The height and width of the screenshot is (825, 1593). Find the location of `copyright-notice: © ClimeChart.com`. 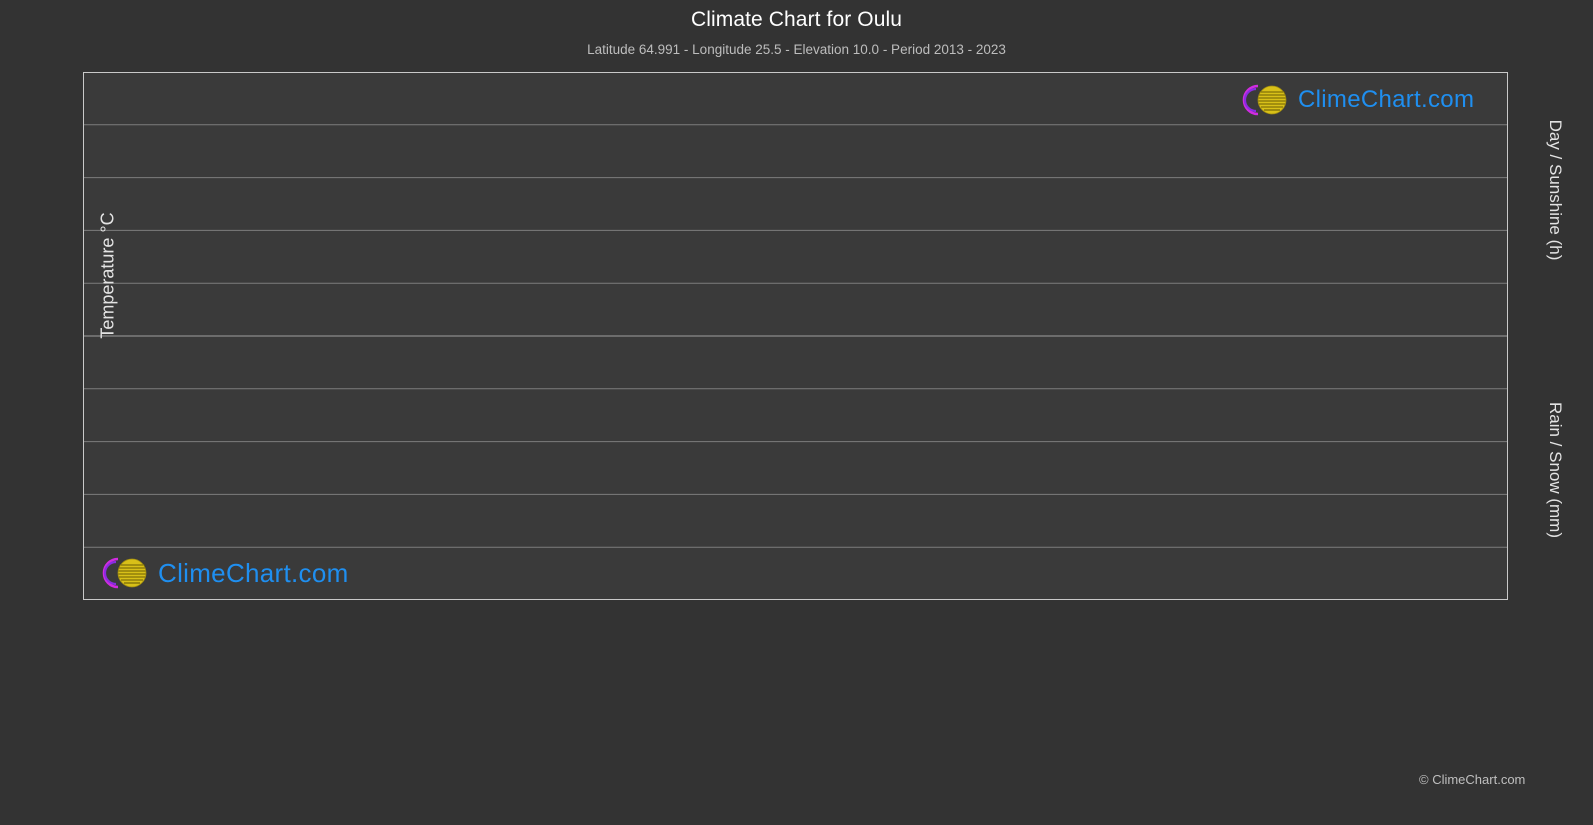

copyright-notice: © ClimeChart.com is located at coordinates (1472, 779).